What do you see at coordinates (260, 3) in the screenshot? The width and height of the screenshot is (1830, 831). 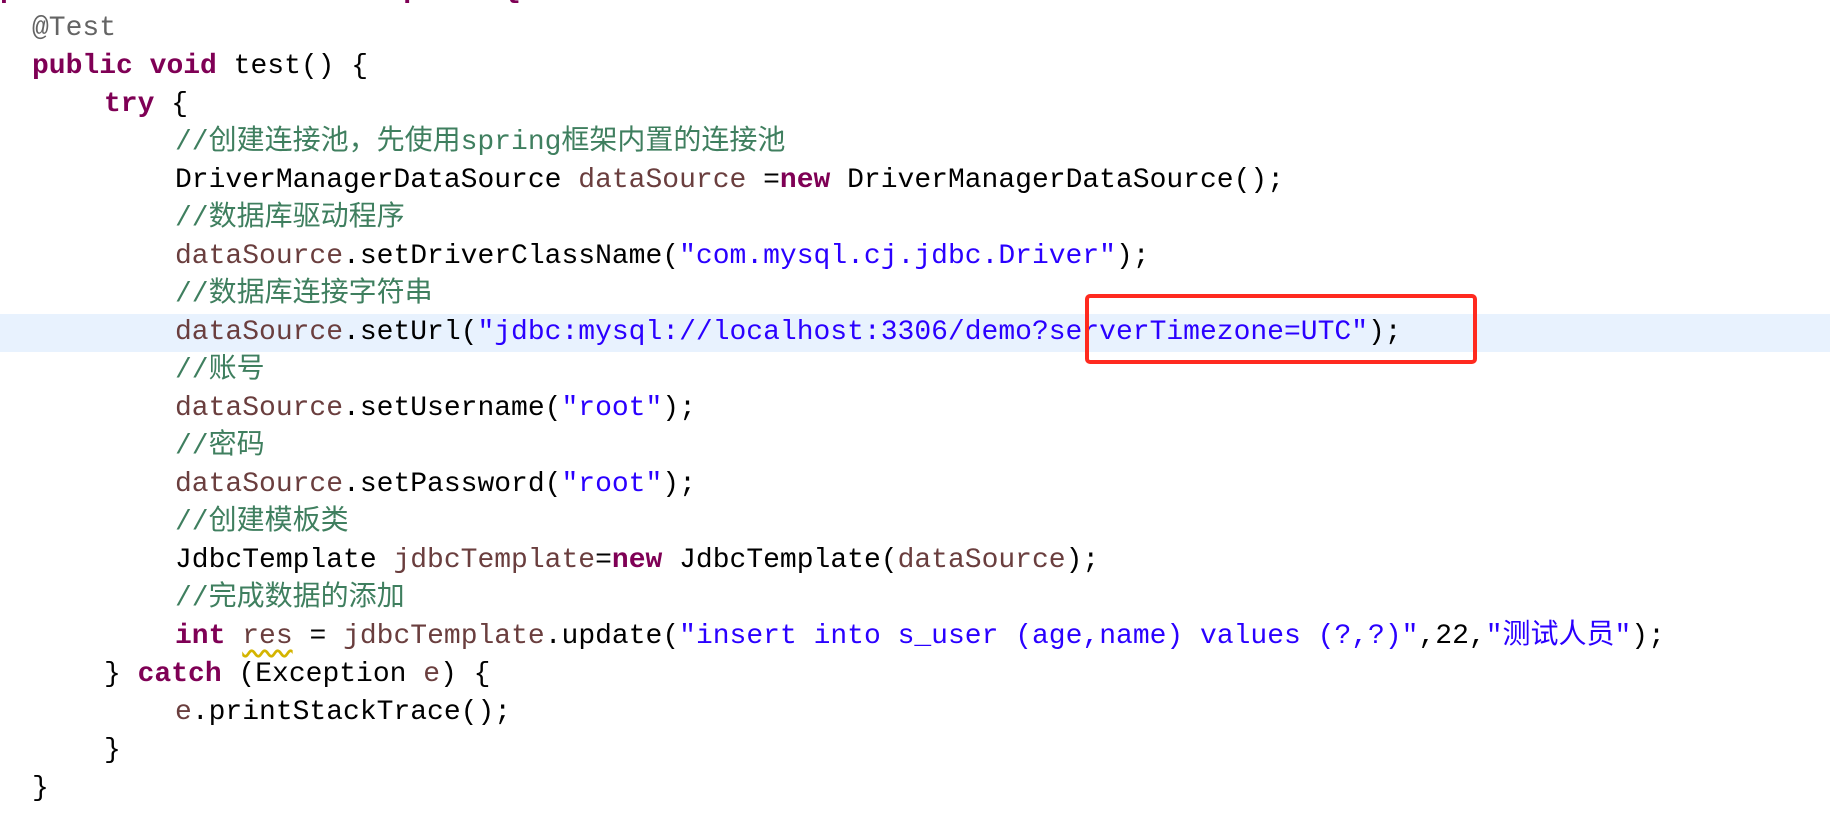 I see `code-token: public class TestJdbcTemplate {` at bounding box center [260, 3].